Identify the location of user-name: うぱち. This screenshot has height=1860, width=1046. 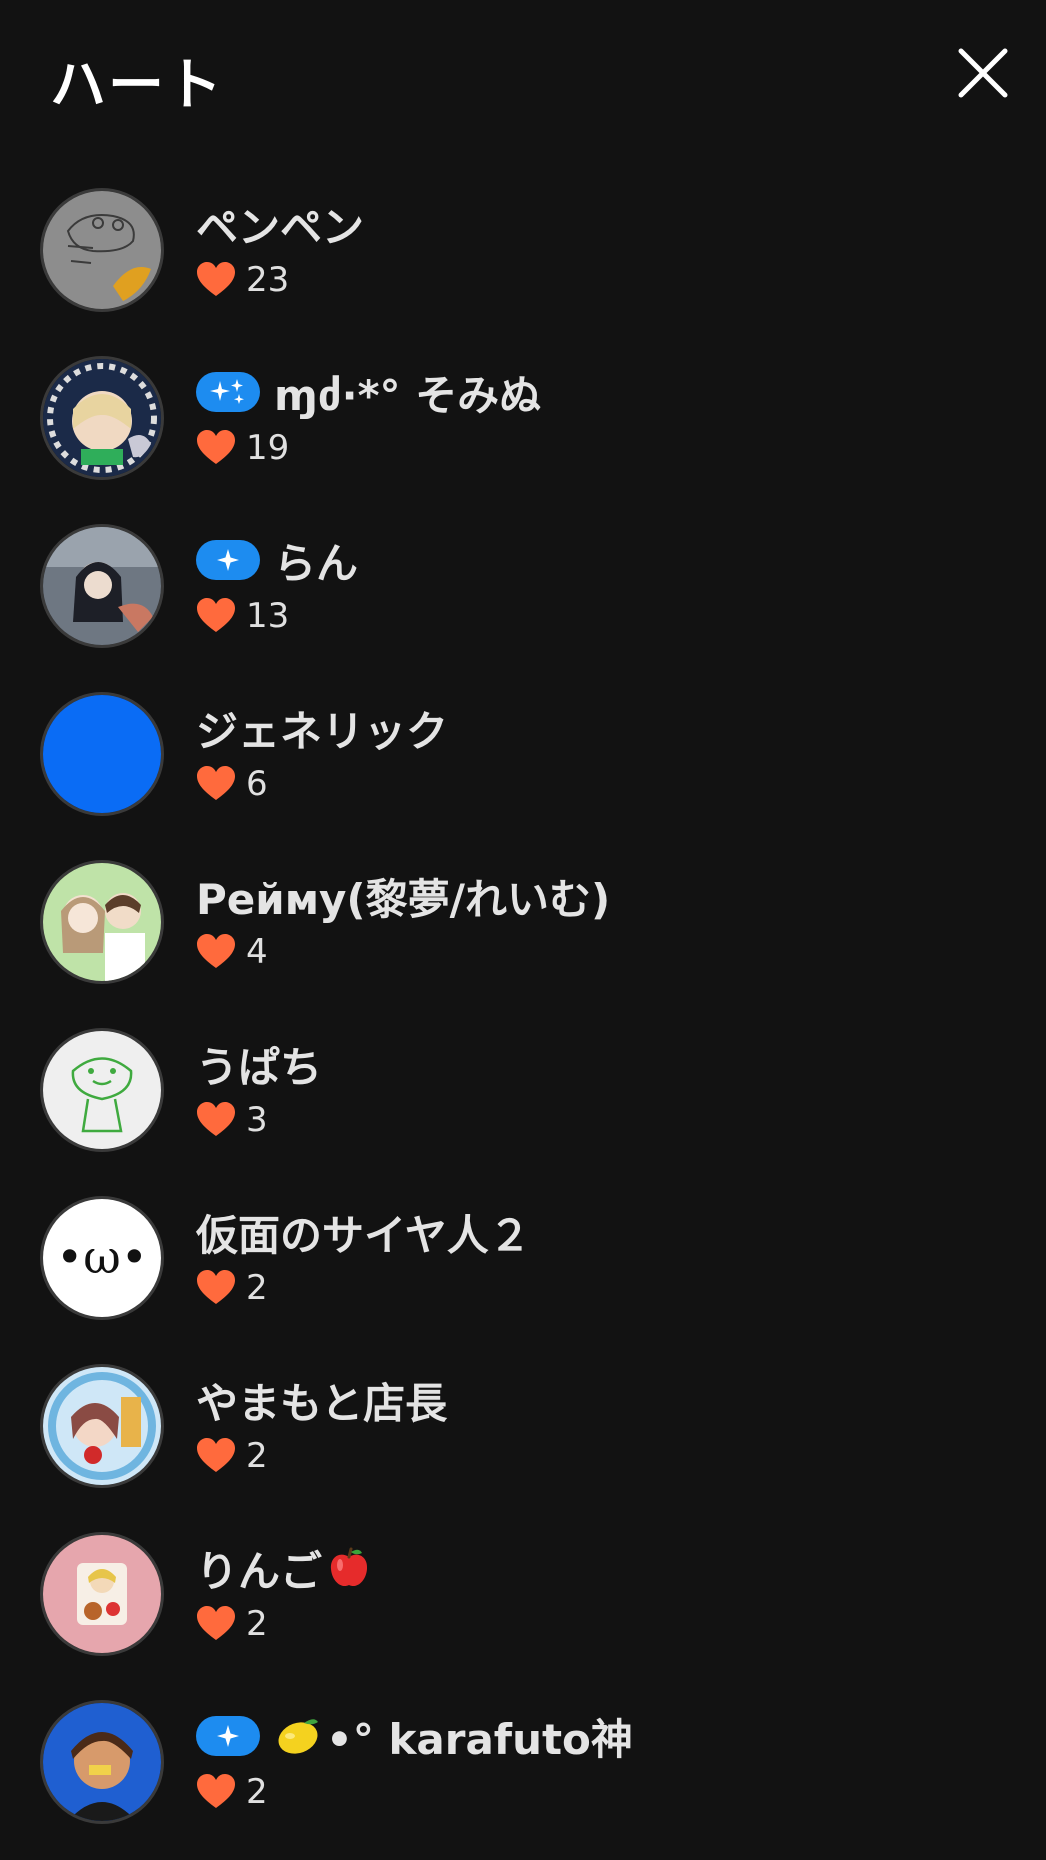
(259, 1064).